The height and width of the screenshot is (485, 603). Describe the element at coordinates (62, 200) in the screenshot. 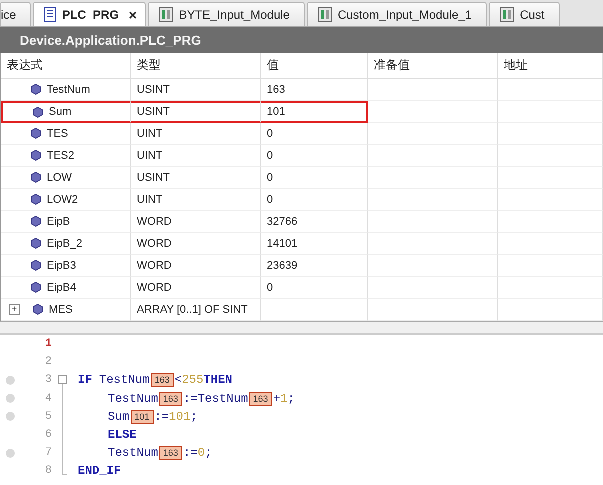

I see `variable-name: LOW2` at that location.